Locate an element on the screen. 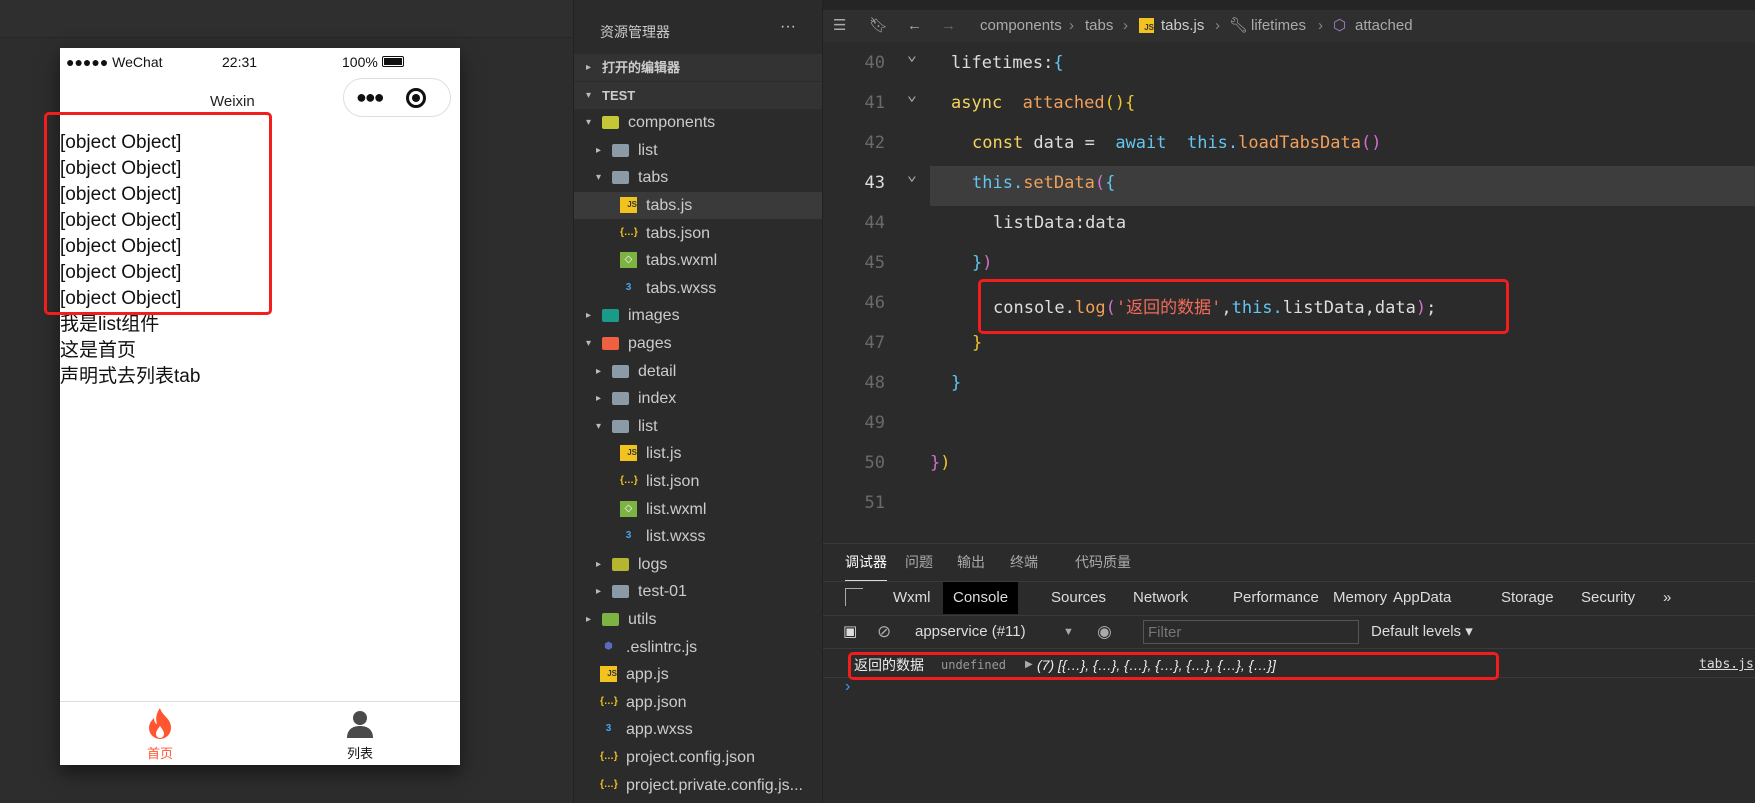 Image resolution: width=1755 pixels, height=803 pixels. crumb-lifetimes: lifetimes is located at coordinates (1278, 26).